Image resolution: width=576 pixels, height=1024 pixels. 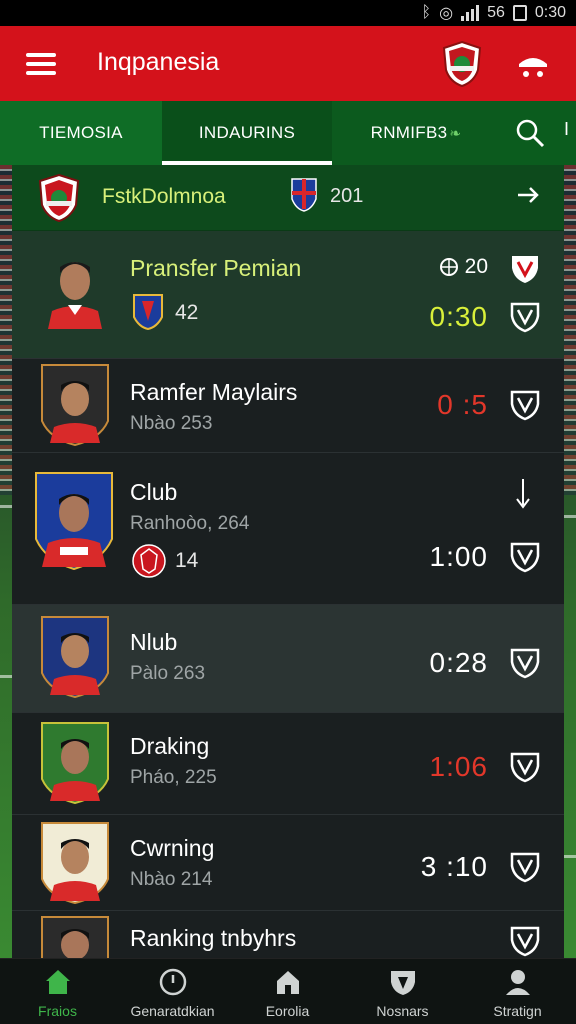 I want to click on nav-eorolia: Eorolia, so click(x=287, y=991).